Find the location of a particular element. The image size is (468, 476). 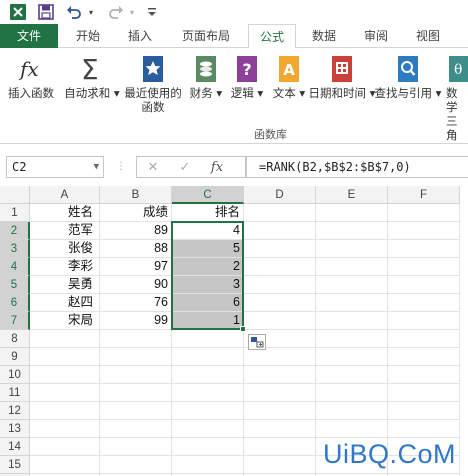

cell-C7: 1 is located at coordinates (208, 321).